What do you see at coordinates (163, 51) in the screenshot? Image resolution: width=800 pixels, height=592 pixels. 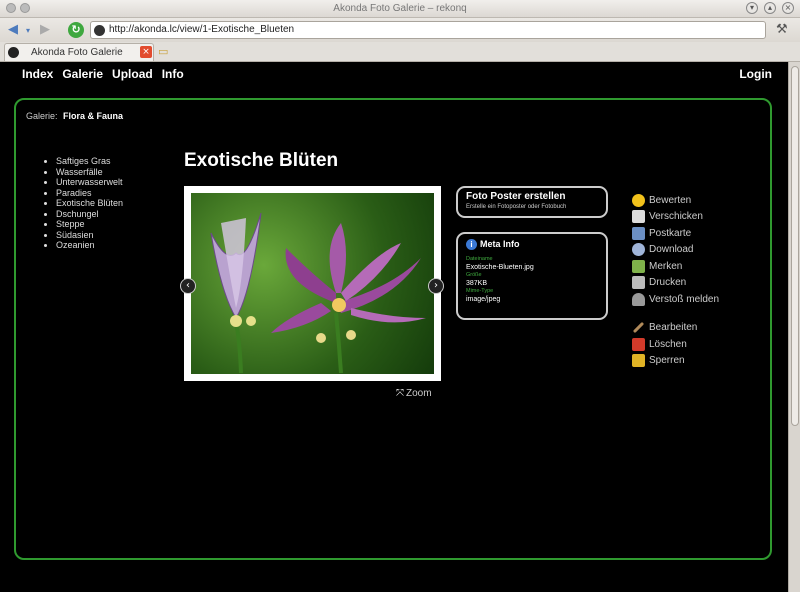 I see `new-tab-icon: ▭` at bounding box center [163, 51].